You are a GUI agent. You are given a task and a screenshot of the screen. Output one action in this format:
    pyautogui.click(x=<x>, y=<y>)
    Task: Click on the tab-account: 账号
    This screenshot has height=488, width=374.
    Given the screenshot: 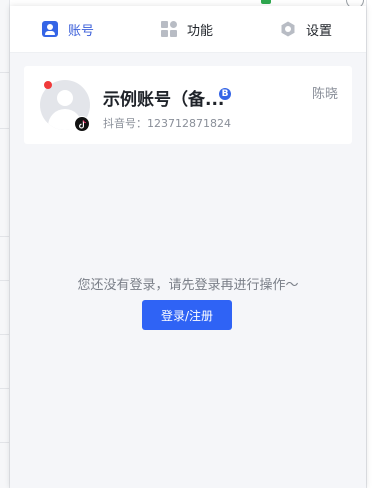 What is the action you would take?
    pyautogui.click(x=74, y=29)
    